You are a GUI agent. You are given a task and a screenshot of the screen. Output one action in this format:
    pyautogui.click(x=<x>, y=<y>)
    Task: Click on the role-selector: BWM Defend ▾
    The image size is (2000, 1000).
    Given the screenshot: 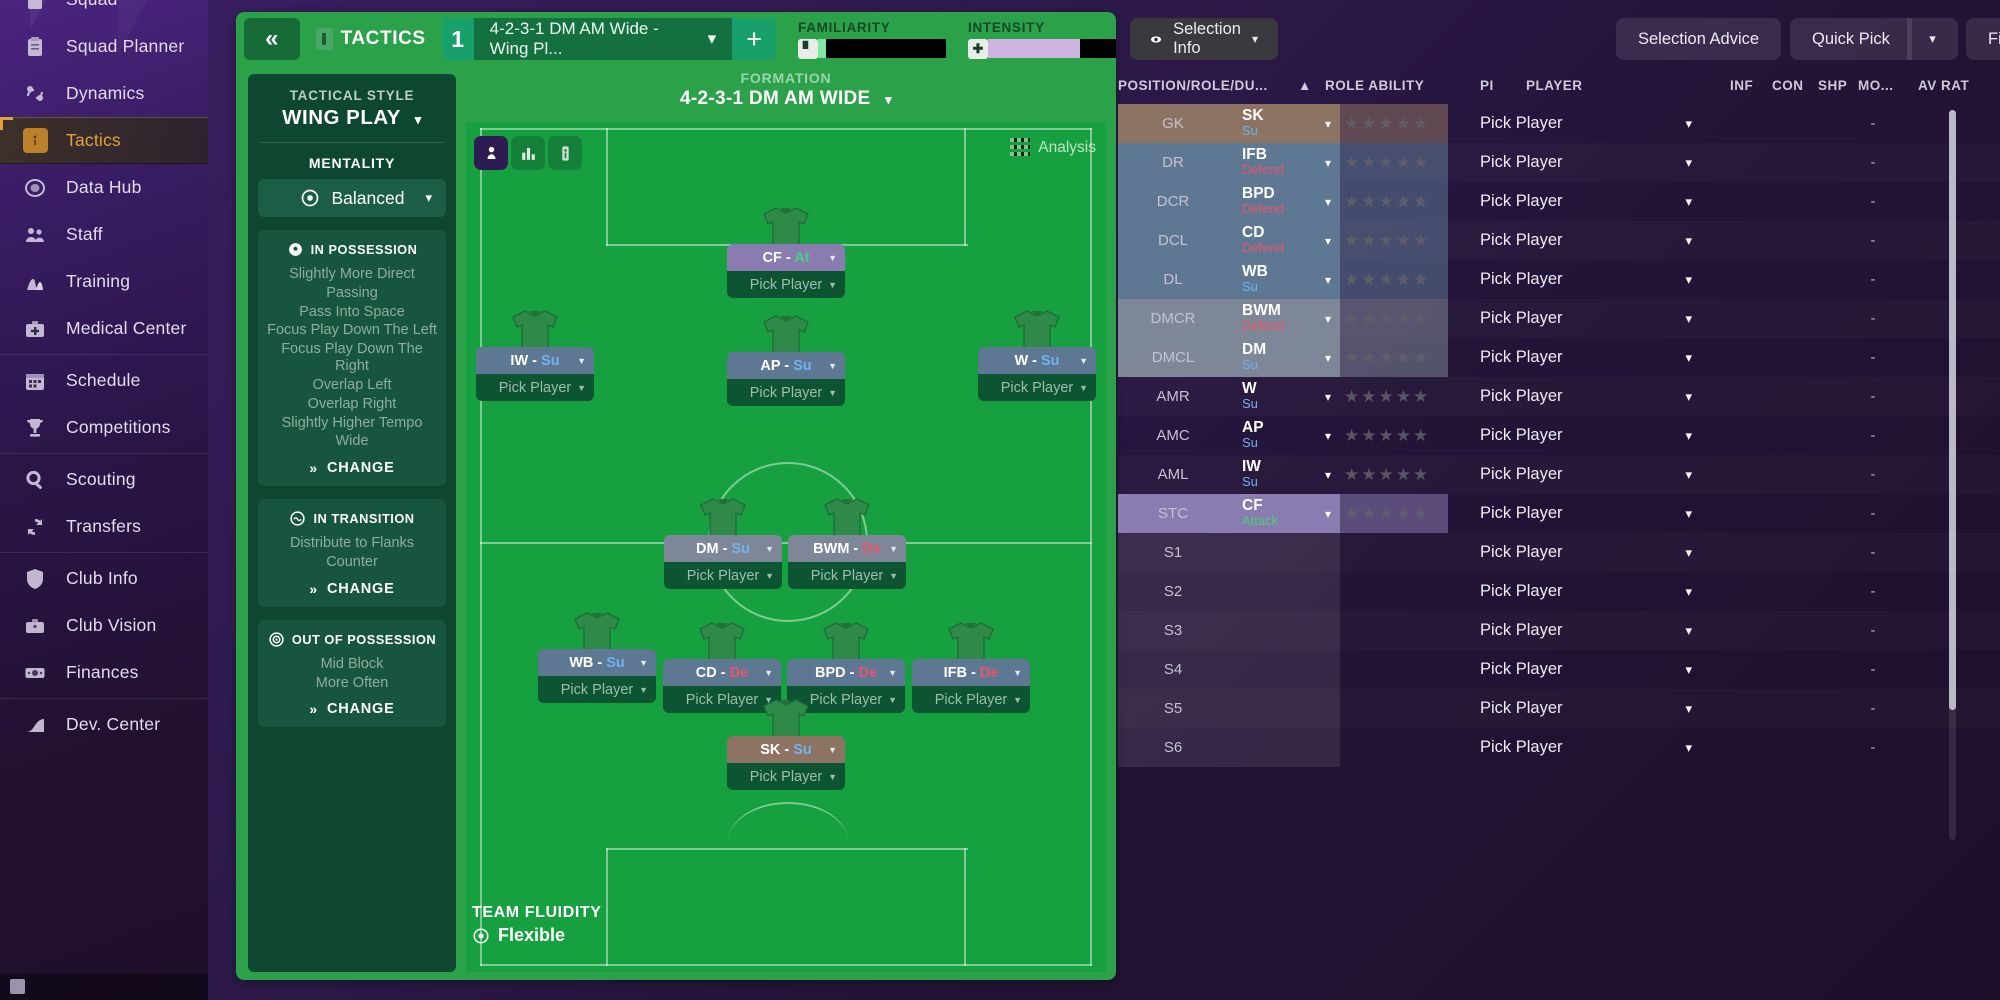 What is the action you would take?
    pyautogui.click(x=1284, y=318)
    